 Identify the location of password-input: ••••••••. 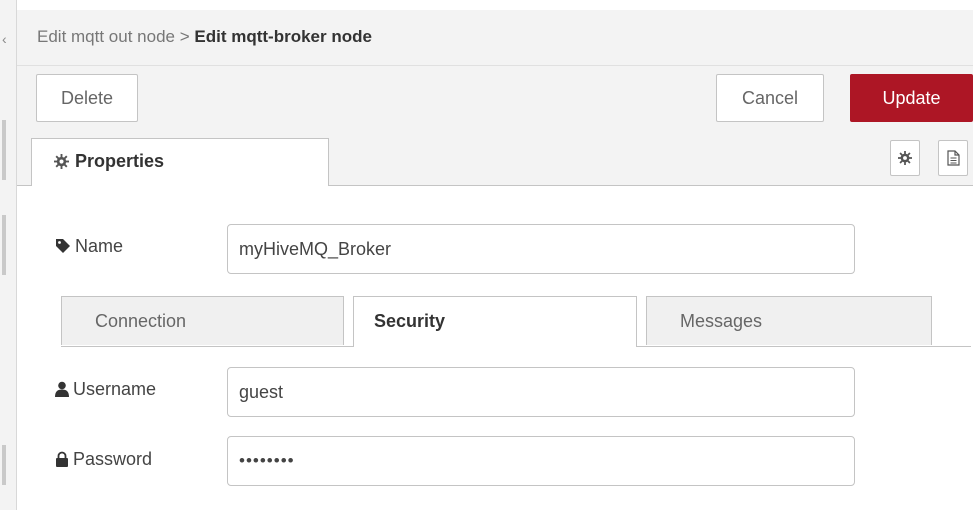
(541, 461).